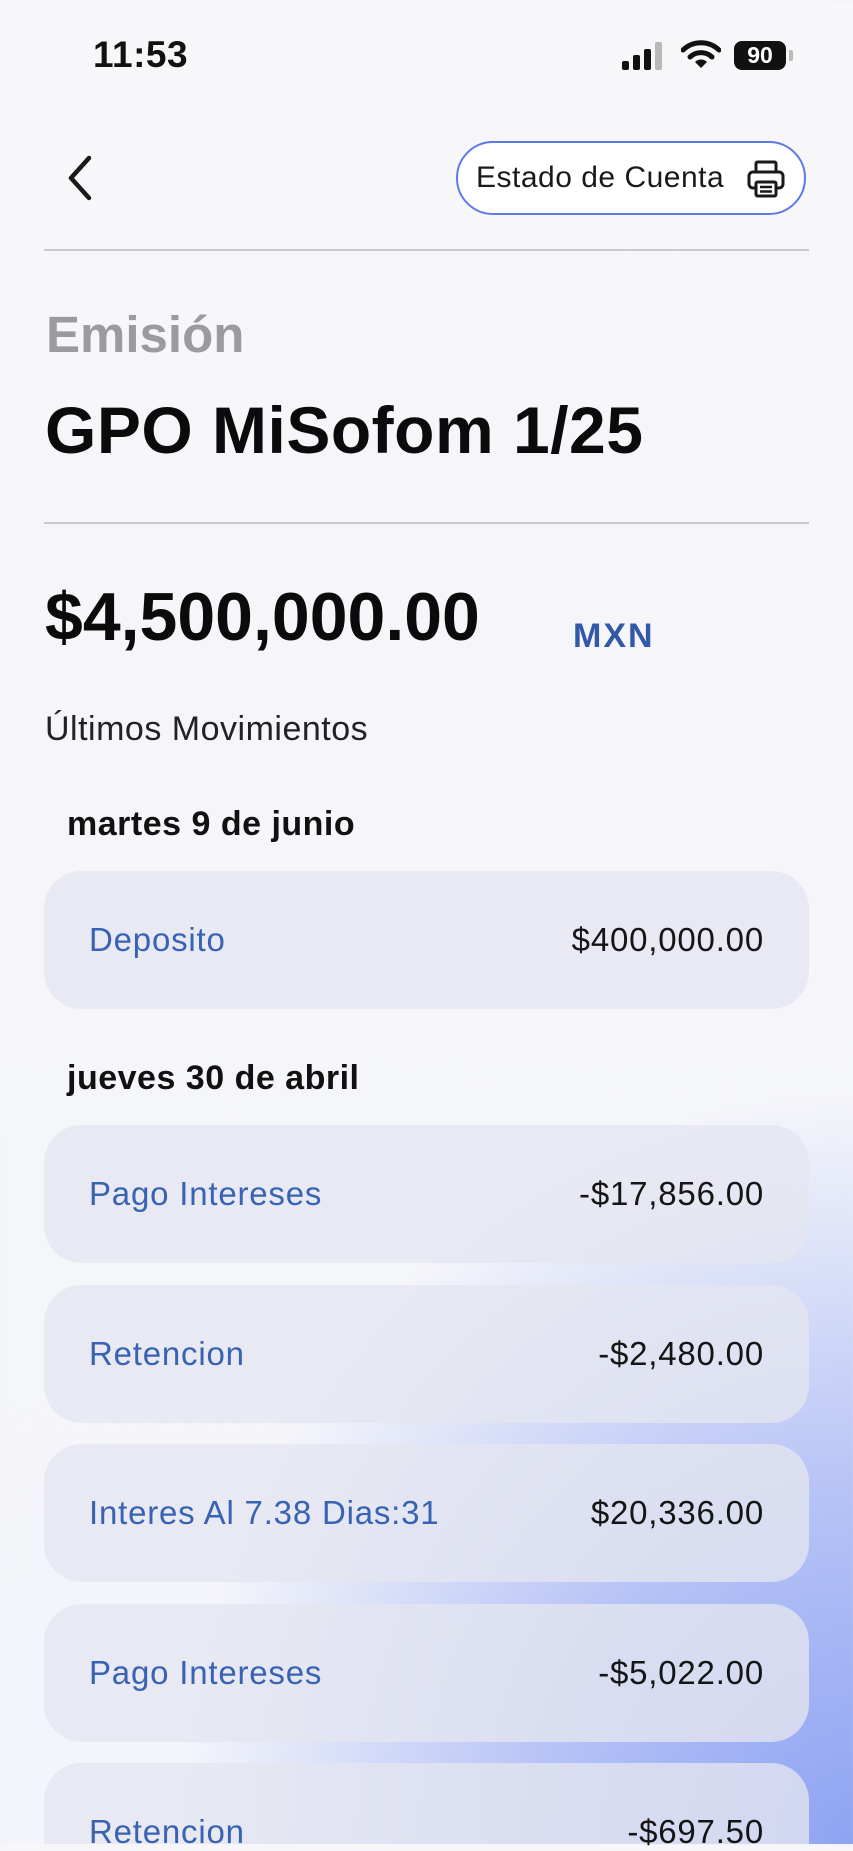  What do you see at coordinates (262, 617) in the screenshot?
I see `balance-amount: $4,500,000.00` at bounding box center [262, 617].